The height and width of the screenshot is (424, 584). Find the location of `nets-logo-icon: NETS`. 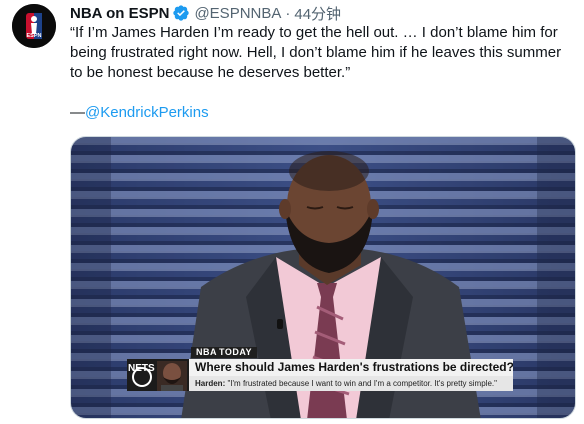

nets-logo-icon: NETS is located at coordinates (158, 375).